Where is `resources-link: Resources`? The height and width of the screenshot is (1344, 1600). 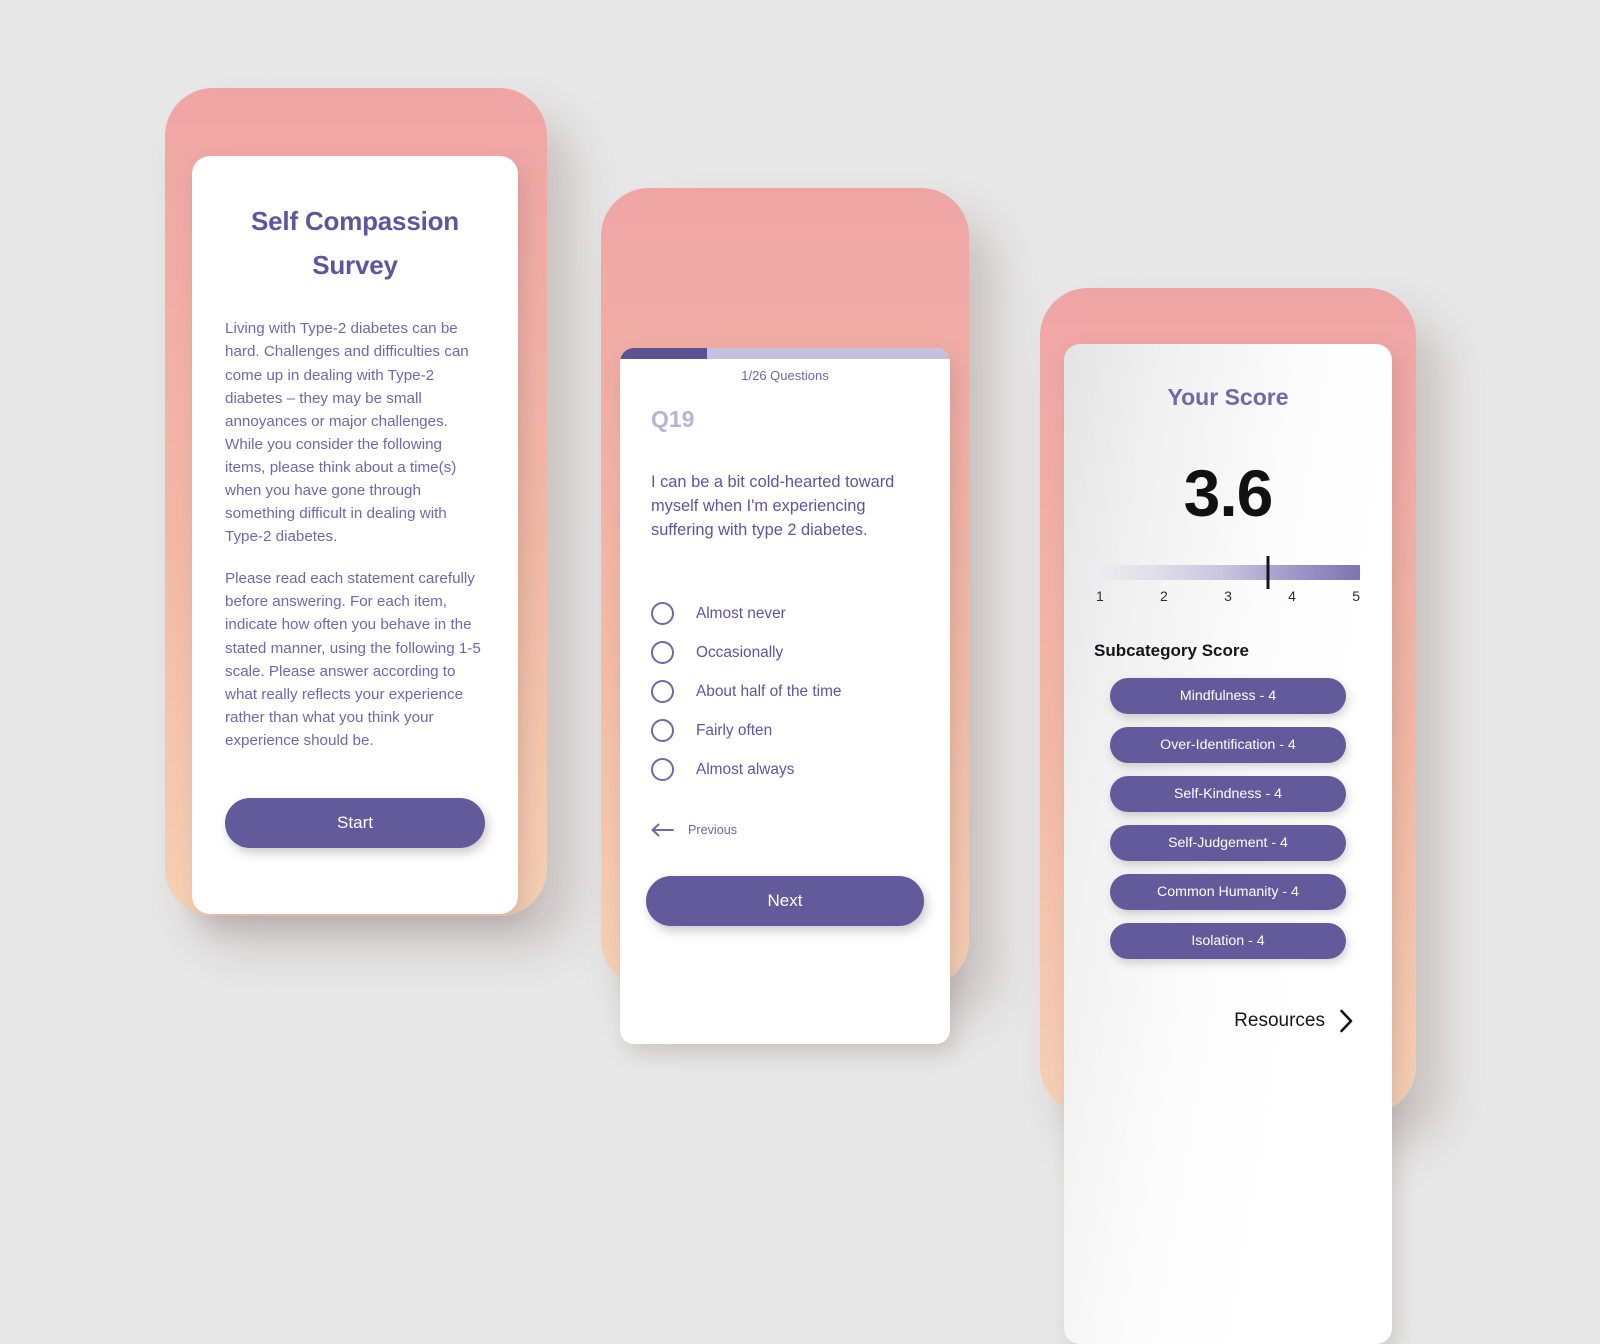
resources-link: Resources is located at coordinates (1228, 1021).